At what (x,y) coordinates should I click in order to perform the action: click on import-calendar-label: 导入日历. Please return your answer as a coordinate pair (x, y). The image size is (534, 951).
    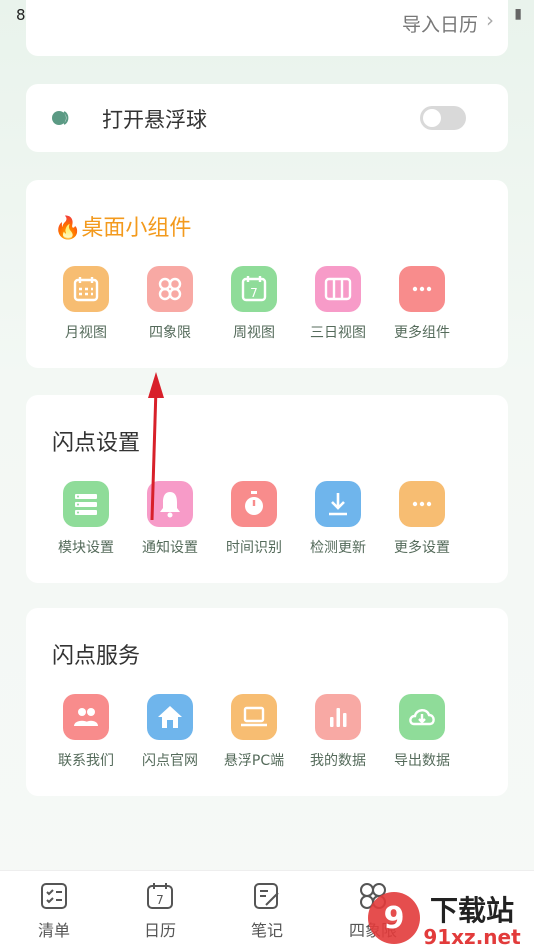
    Looking at the image, I should click on (440, 23).